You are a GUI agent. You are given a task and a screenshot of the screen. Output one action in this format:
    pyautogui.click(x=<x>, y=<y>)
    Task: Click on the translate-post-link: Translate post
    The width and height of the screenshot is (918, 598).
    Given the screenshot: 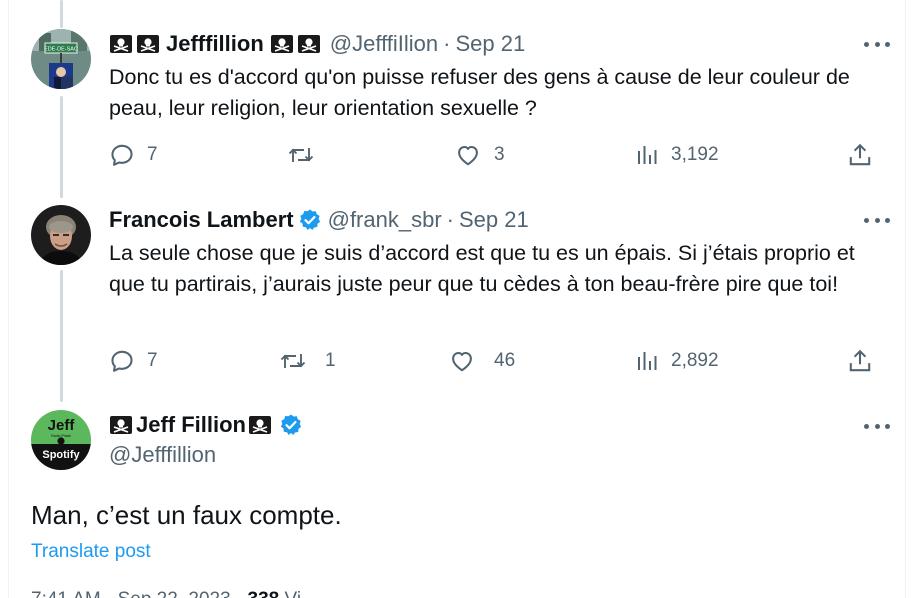 What is the action you would take?
    pyautogui.click(x=91, y=552)
    